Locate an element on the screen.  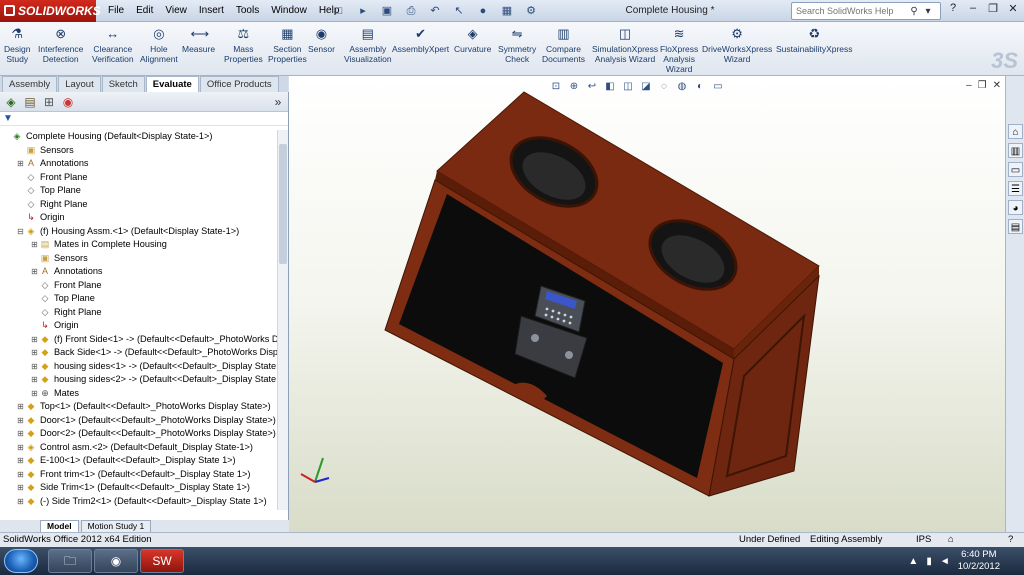
open-icon: ▸ is located at coordinates (363, 11).